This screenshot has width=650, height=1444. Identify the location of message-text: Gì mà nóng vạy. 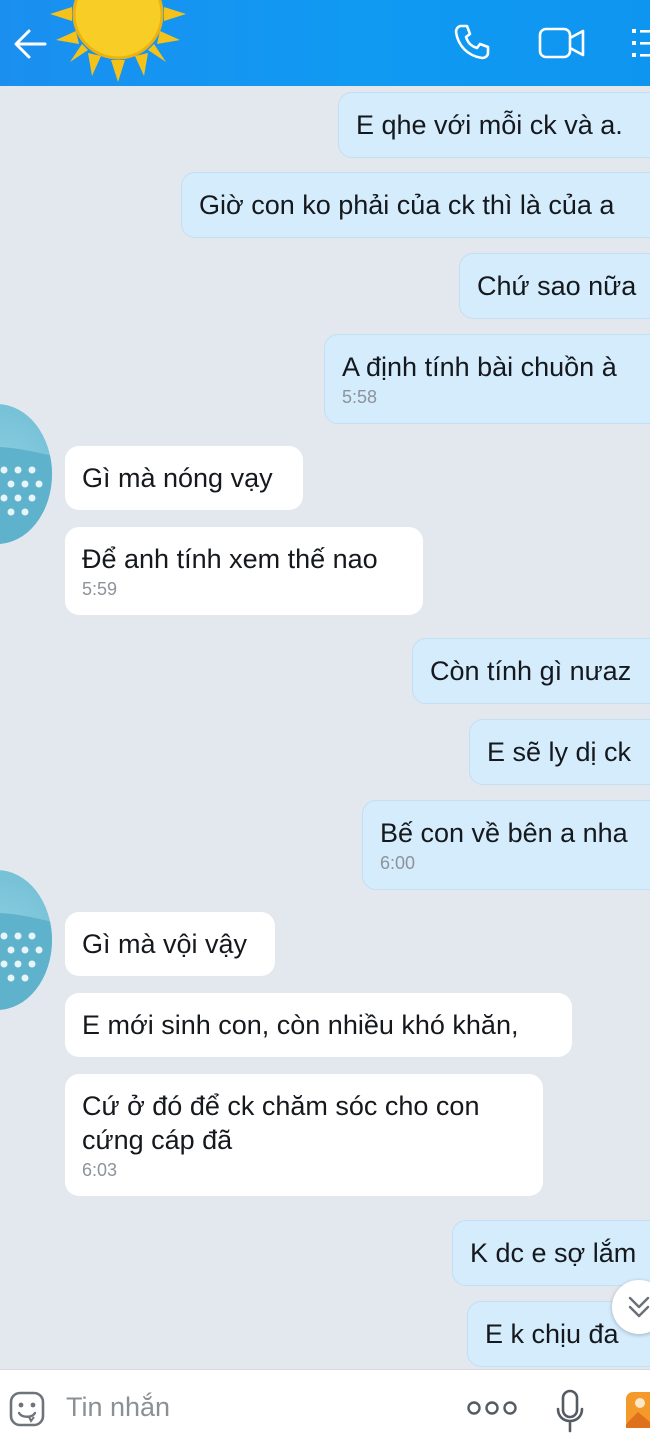
(177, 478).